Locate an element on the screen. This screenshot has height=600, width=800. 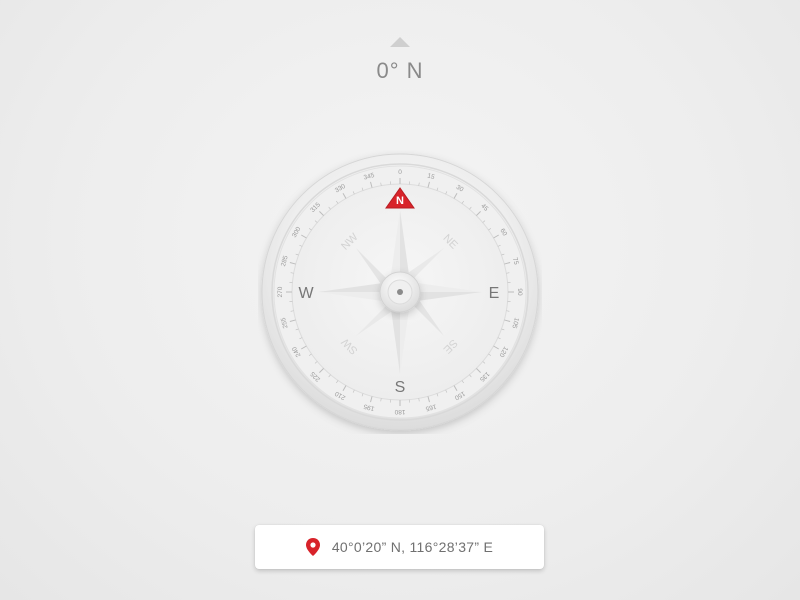
location-card: 40°0’20” N, 116°28’37” E is located at coordinates (399, 547).